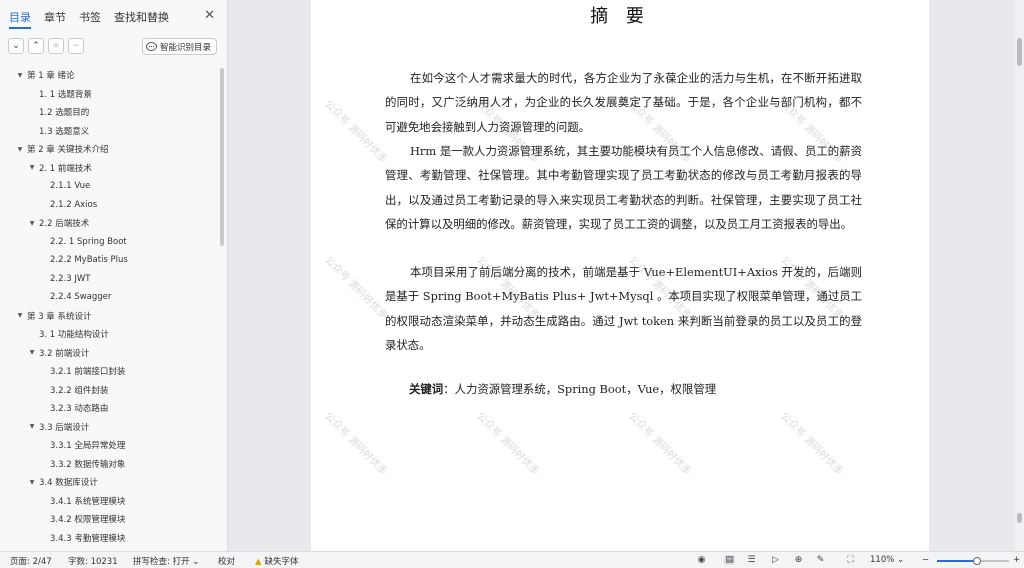  I want to click on toc-item: ▼3.3.1 全局异常处理, so click(109, 445).